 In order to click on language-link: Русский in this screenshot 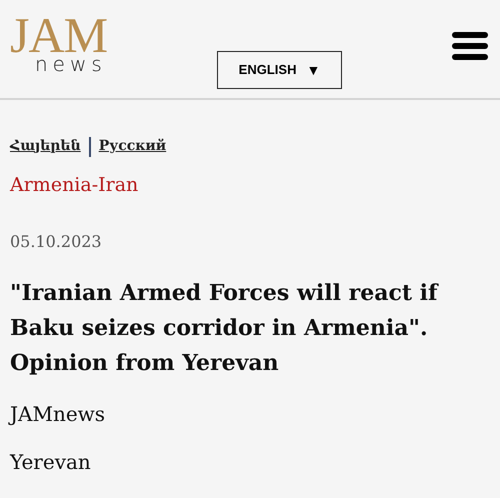, I will do `click(132, 146)`.